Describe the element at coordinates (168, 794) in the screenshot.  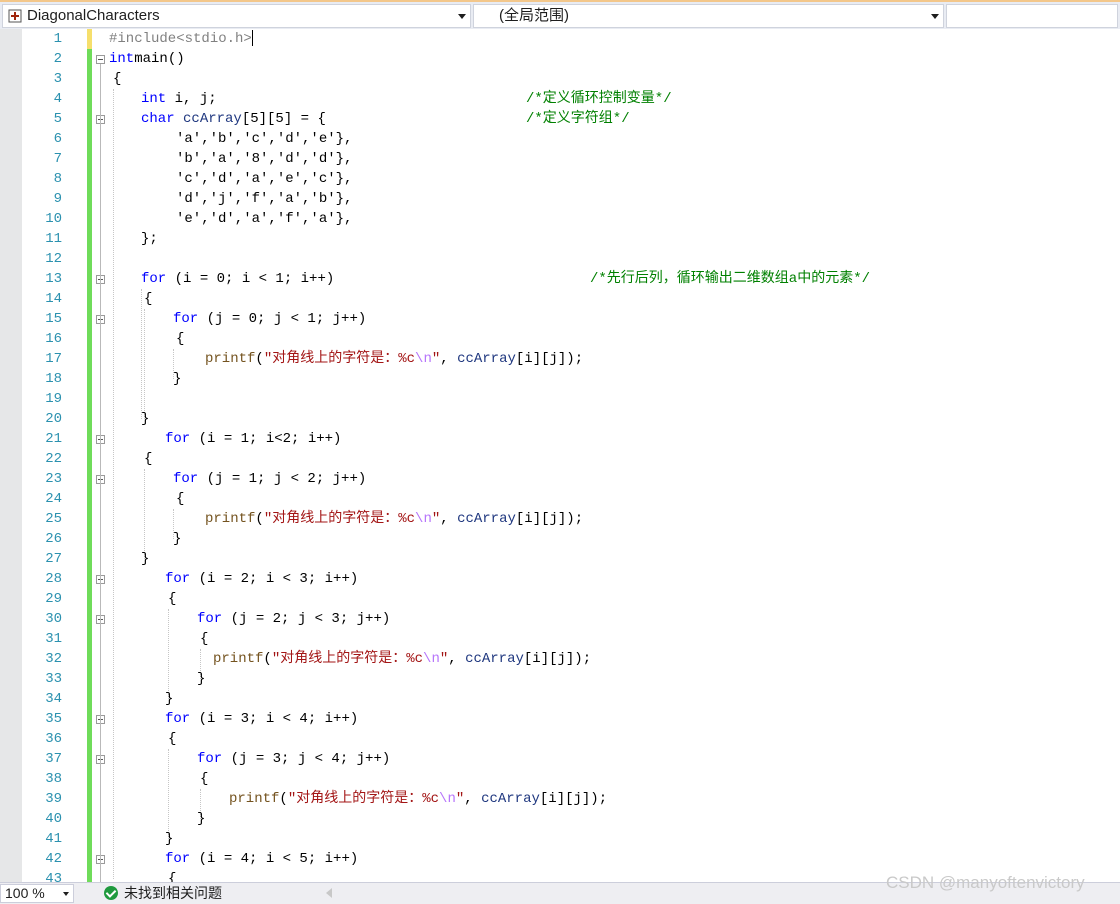
I see `indent-guide` at that location.